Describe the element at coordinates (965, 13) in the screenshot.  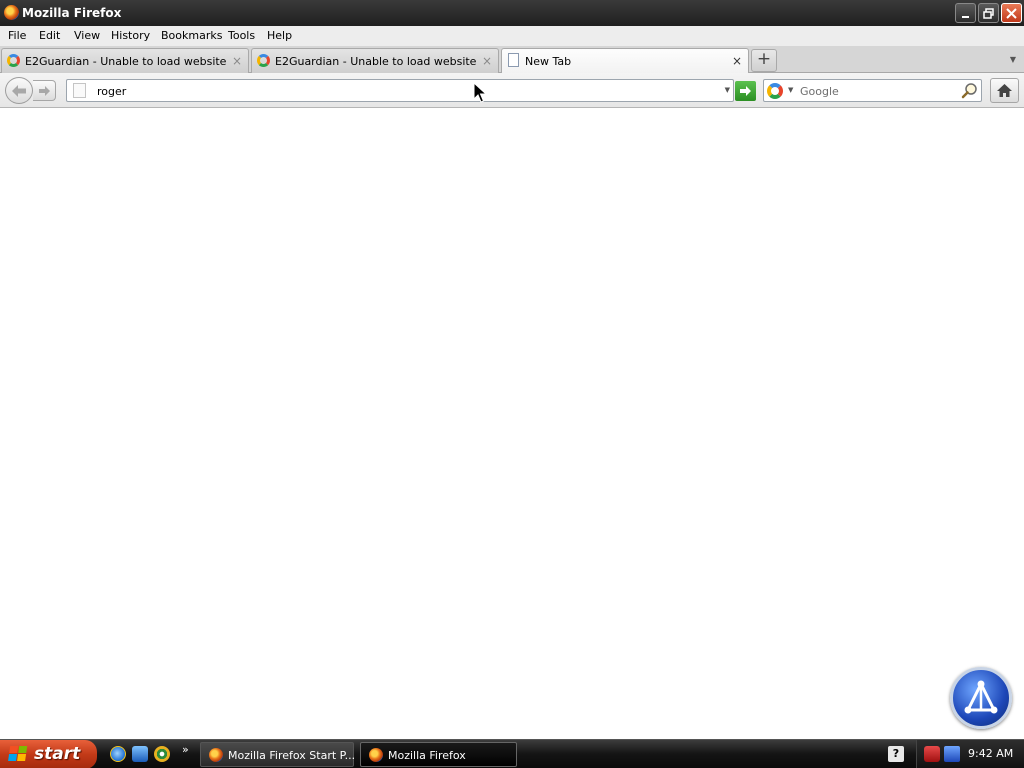
I see `minimize-button` at that location.